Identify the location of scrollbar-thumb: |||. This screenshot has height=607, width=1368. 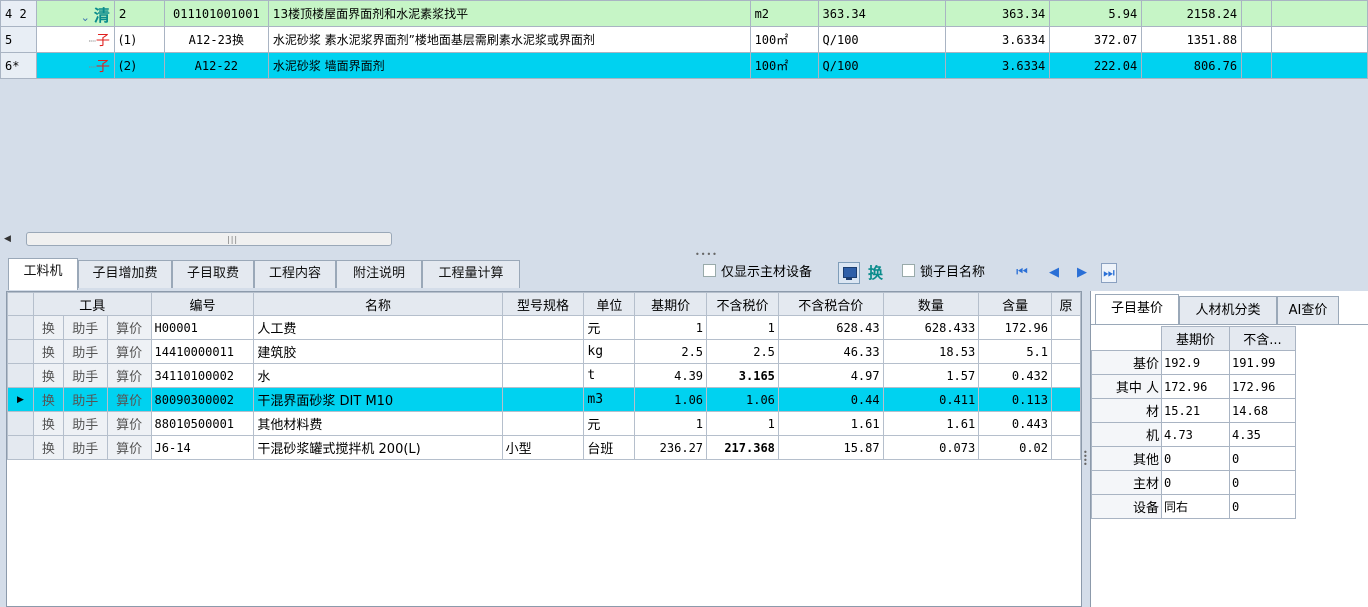
(209, 239).